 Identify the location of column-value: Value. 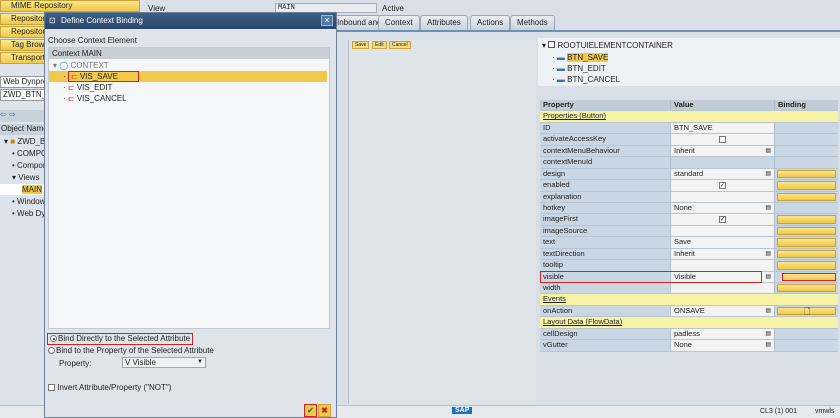
(723, 105).